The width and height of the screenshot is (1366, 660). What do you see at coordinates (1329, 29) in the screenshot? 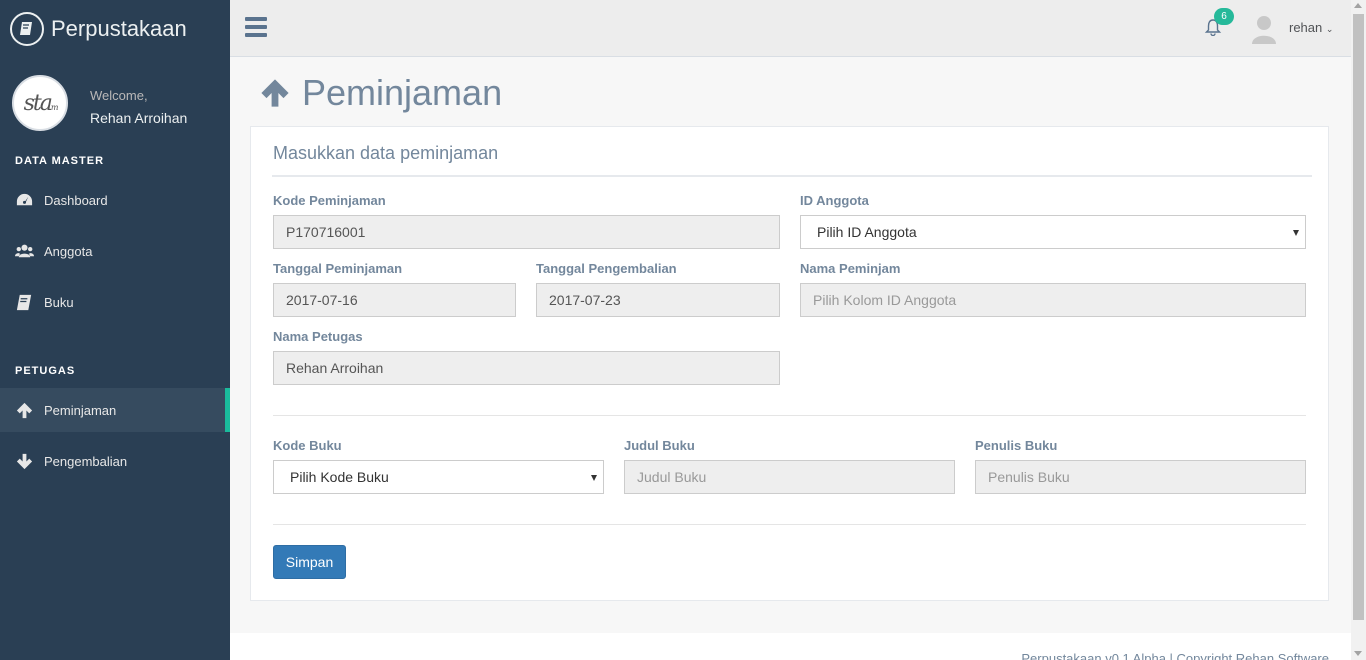
I see `chevron-down-icon: ⌄` at bounding box center [1329, 29].